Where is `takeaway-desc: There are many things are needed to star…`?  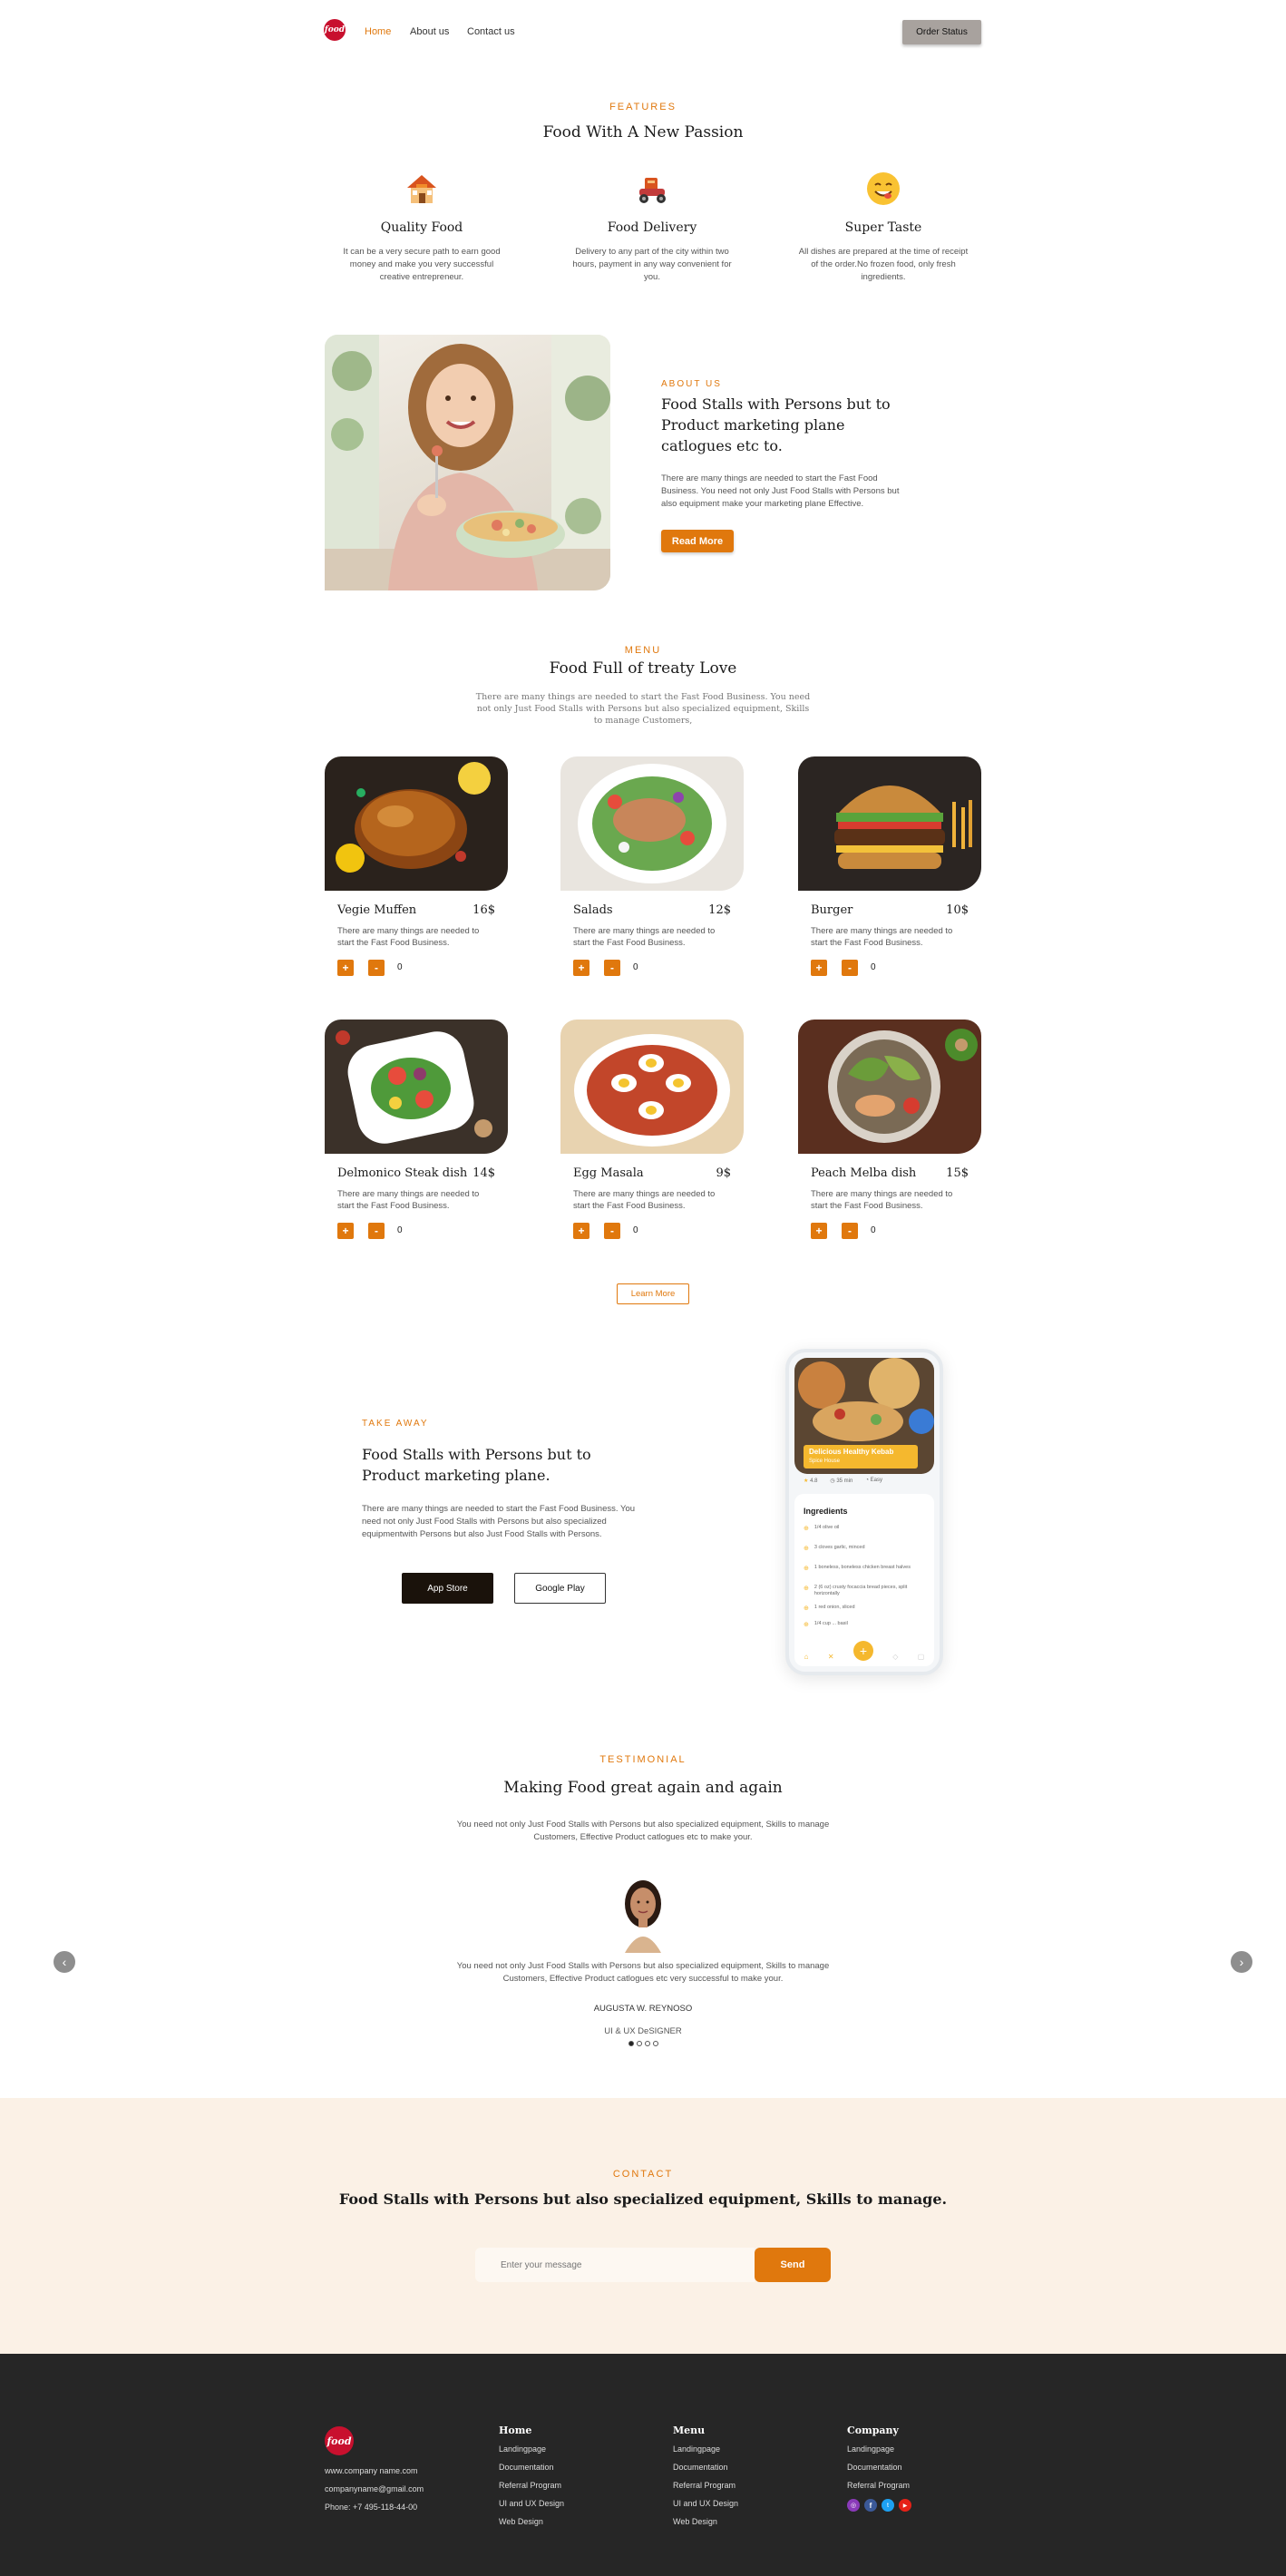
takeaway-desc: There are many things are needed to star… is located at coordinates (499, 1521).